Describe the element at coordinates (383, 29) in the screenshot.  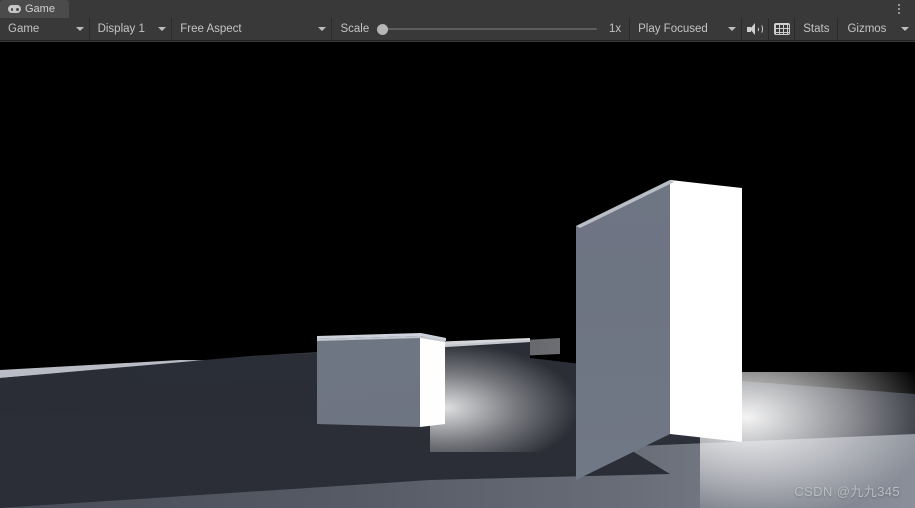
I see `scale-slider-thumb` at that location.